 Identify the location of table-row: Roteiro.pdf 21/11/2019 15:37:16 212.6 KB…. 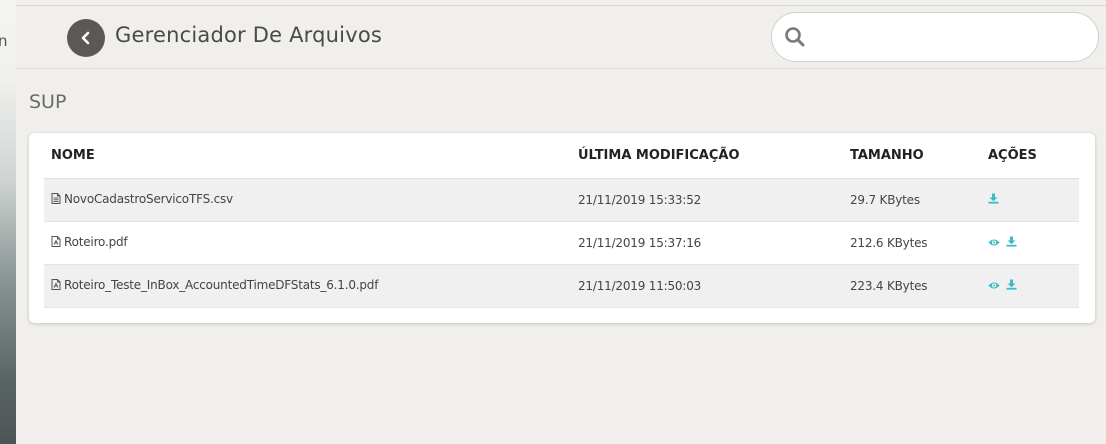
(561, 243).